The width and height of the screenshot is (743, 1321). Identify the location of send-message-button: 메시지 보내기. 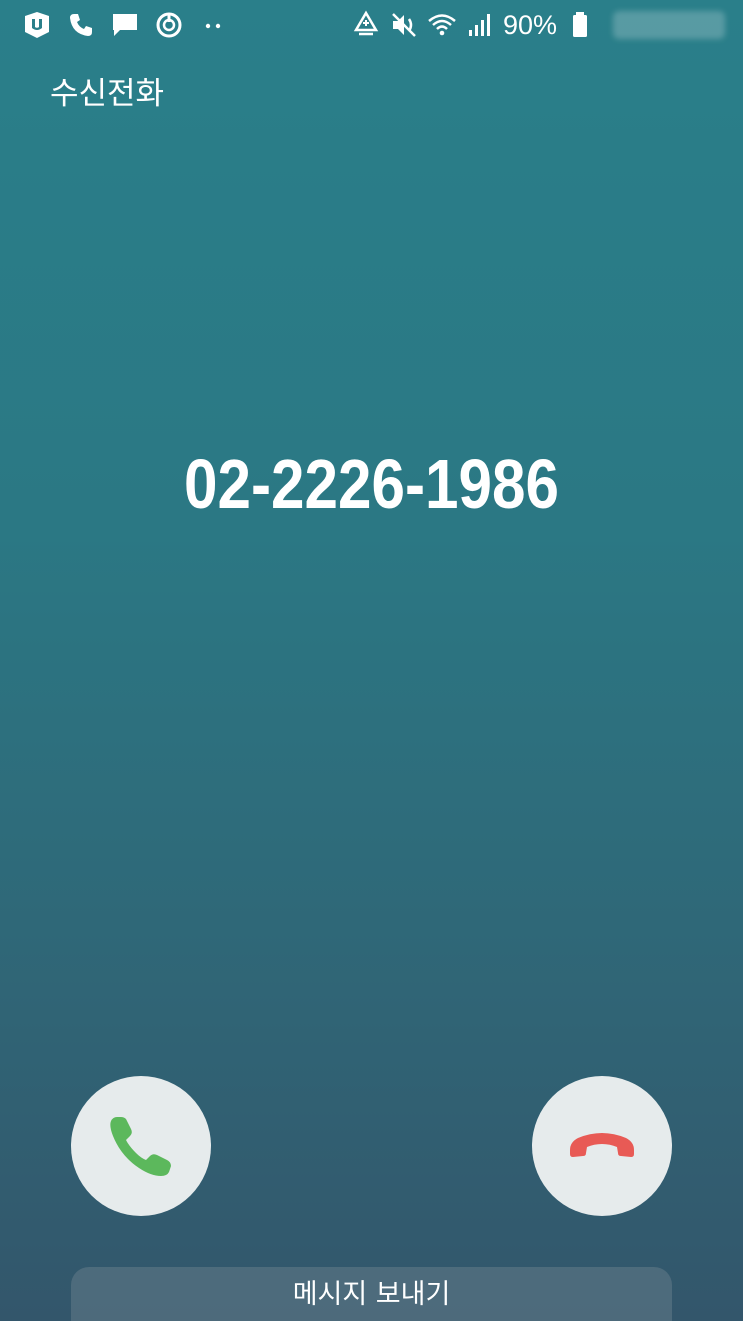
(371, 1294).